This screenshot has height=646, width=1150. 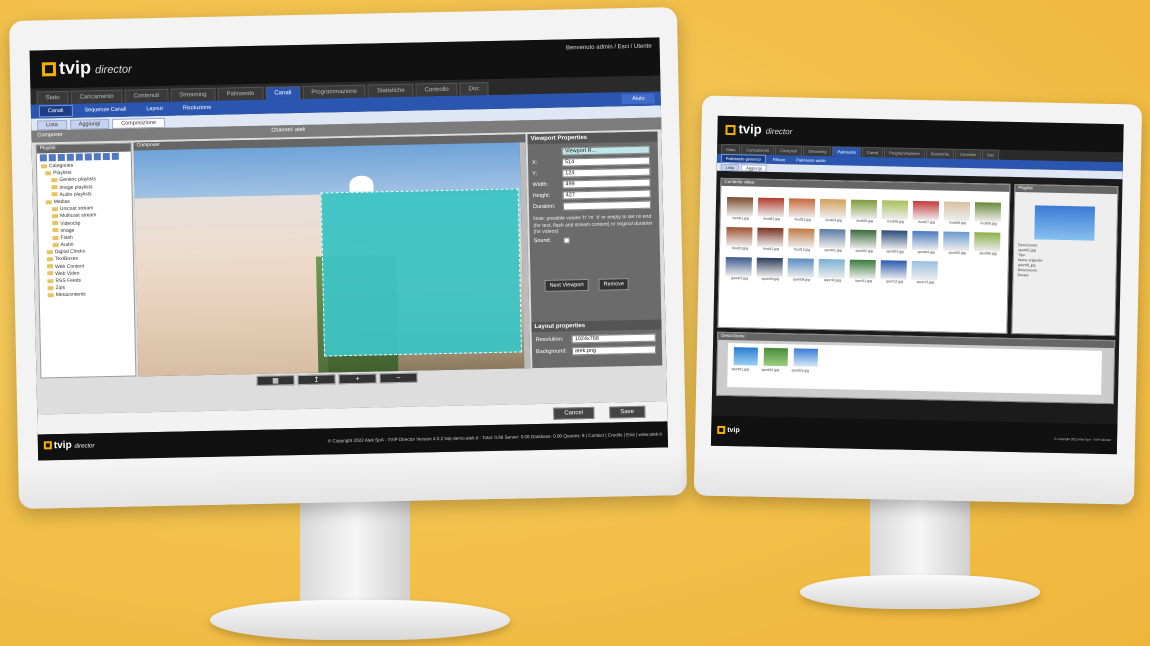 I want to click on content-thumbnail: food12.jpg, so click(x=802, y=242).